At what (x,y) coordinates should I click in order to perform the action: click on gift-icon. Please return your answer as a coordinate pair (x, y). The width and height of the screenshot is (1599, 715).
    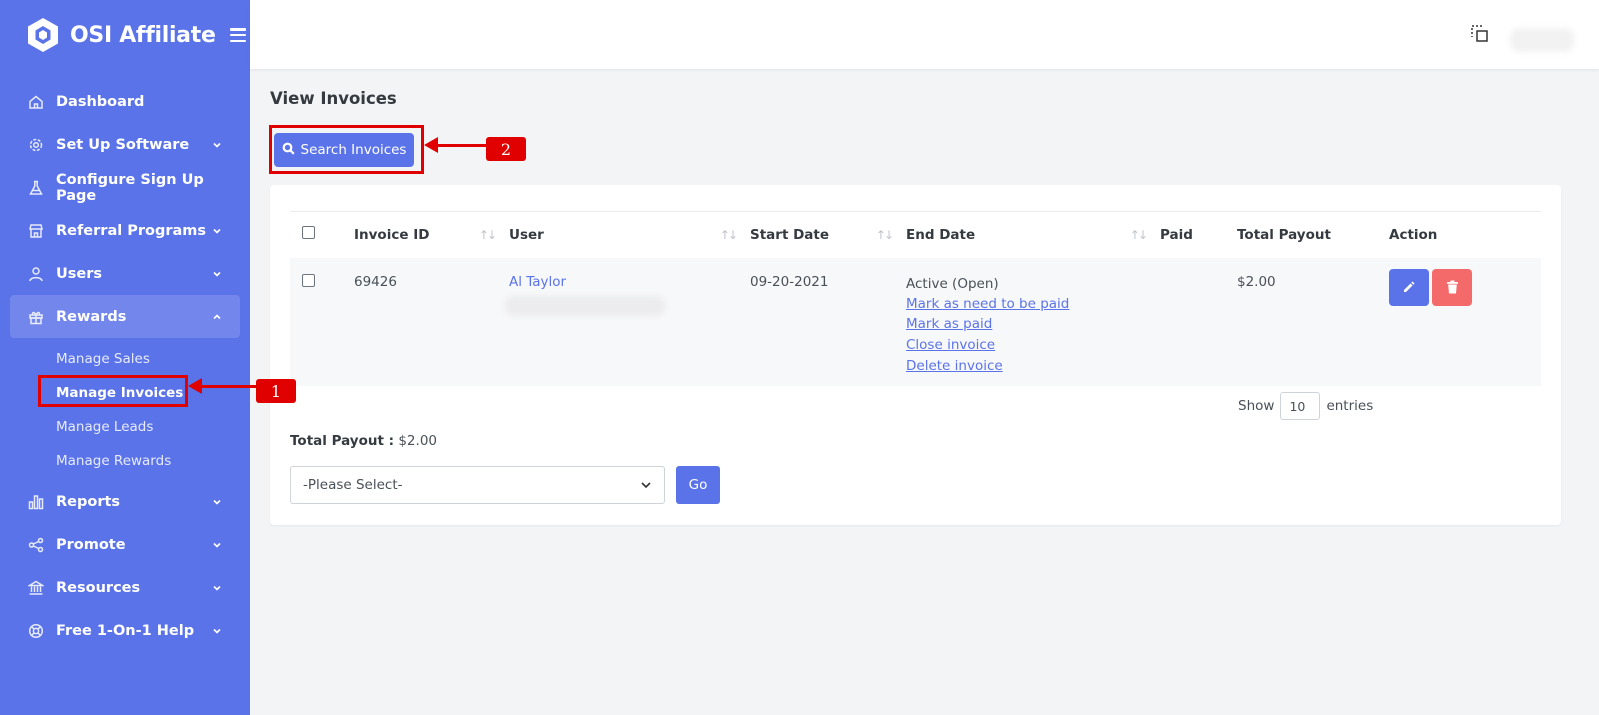
    Looking at the image, I should click on (36, 317).